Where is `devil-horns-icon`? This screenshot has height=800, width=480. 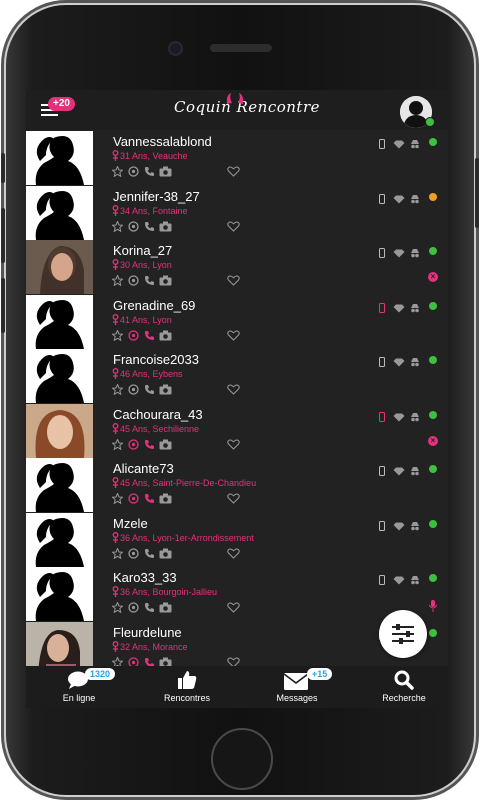 devil-horns-icon is located at coordinates (235, 98).